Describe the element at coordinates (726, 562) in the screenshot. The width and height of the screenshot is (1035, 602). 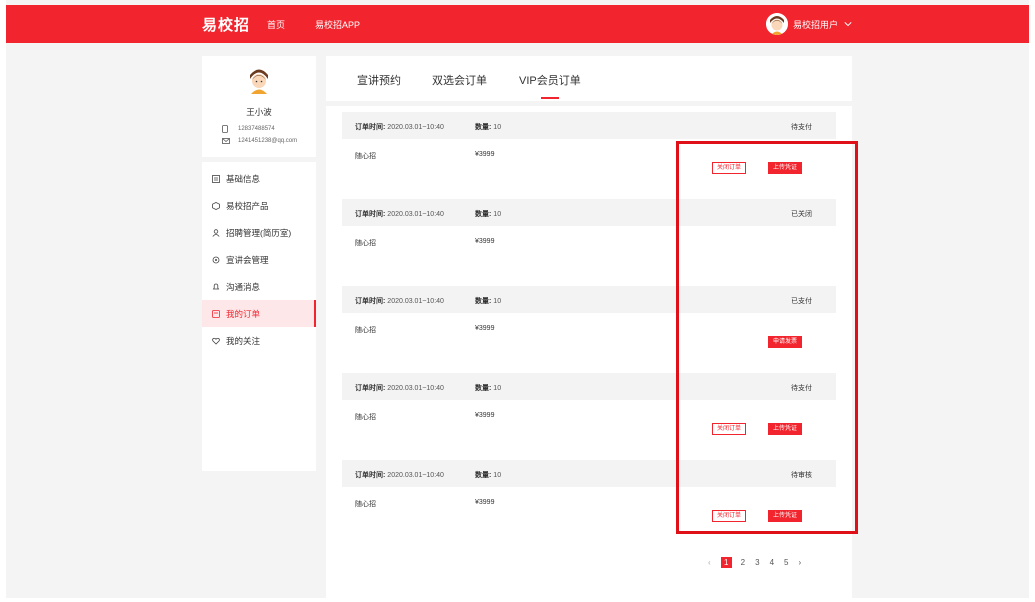
I see `pagination-page: 1` at that location.